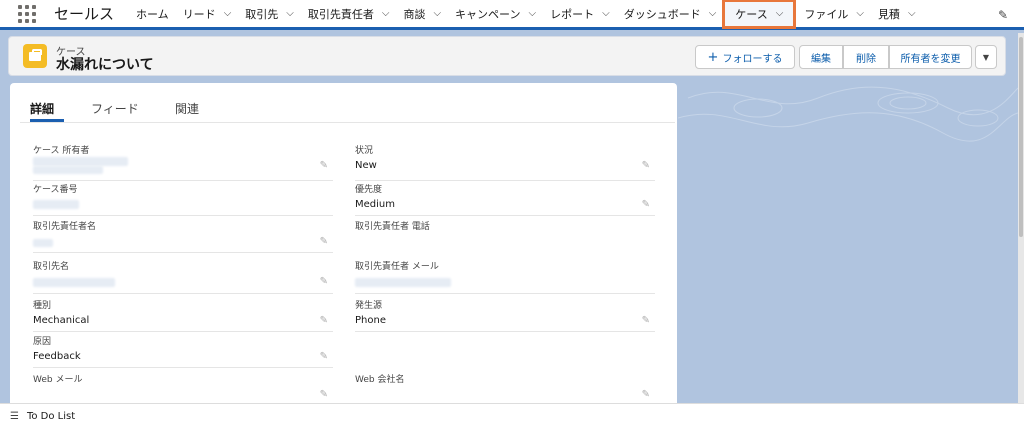  What do you see at coordinates (669, 14) in the screenshot?
I see `nav-item-dashboards: ダッシュボード ⌵` at bounding box center [669, 14].